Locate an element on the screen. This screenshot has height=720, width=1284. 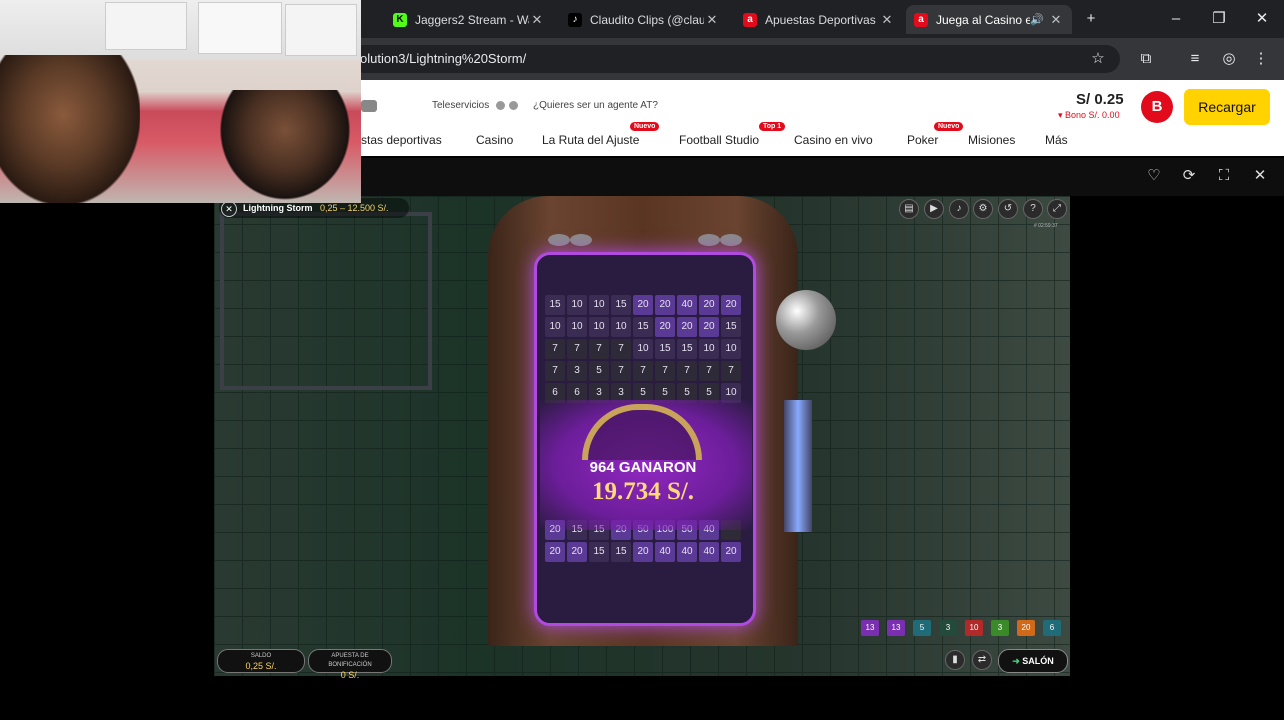
help-icon: ? is located at coordinates (1033, 209).